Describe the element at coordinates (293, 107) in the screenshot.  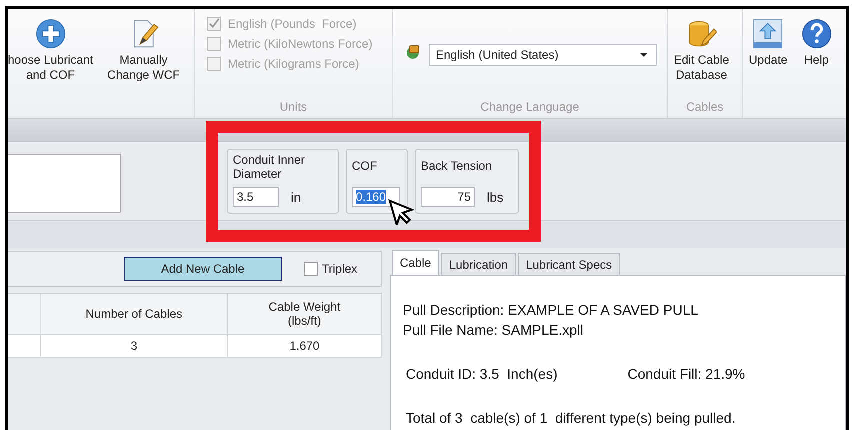
I see `group-label: Units` at that location.